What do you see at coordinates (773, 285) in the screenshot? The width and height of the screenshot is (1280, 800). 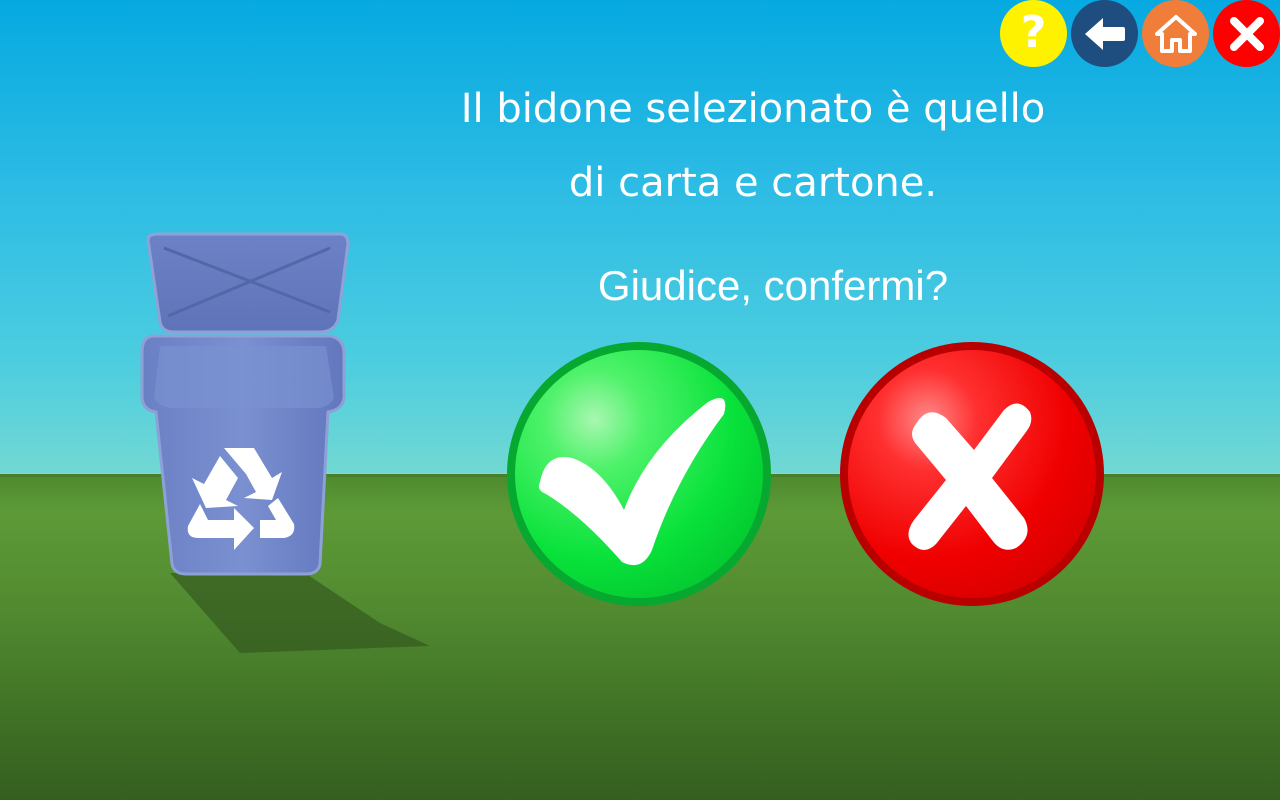 I see `question-text: Giudice, confermi?` at bounding box center [773, 285].